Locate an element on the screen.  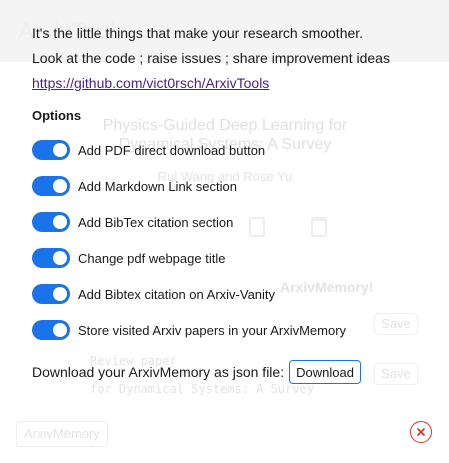
github-repo-link: https://github.com/vict0rsch/ArxivTools is located at coordinates (150, 83).